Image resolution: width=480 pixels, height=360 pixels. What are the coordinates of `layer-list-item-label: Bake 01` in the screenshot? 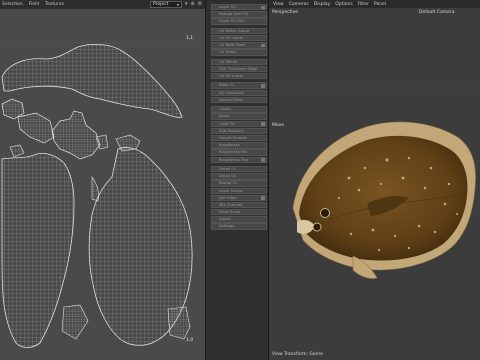 It's located at (227, 85).